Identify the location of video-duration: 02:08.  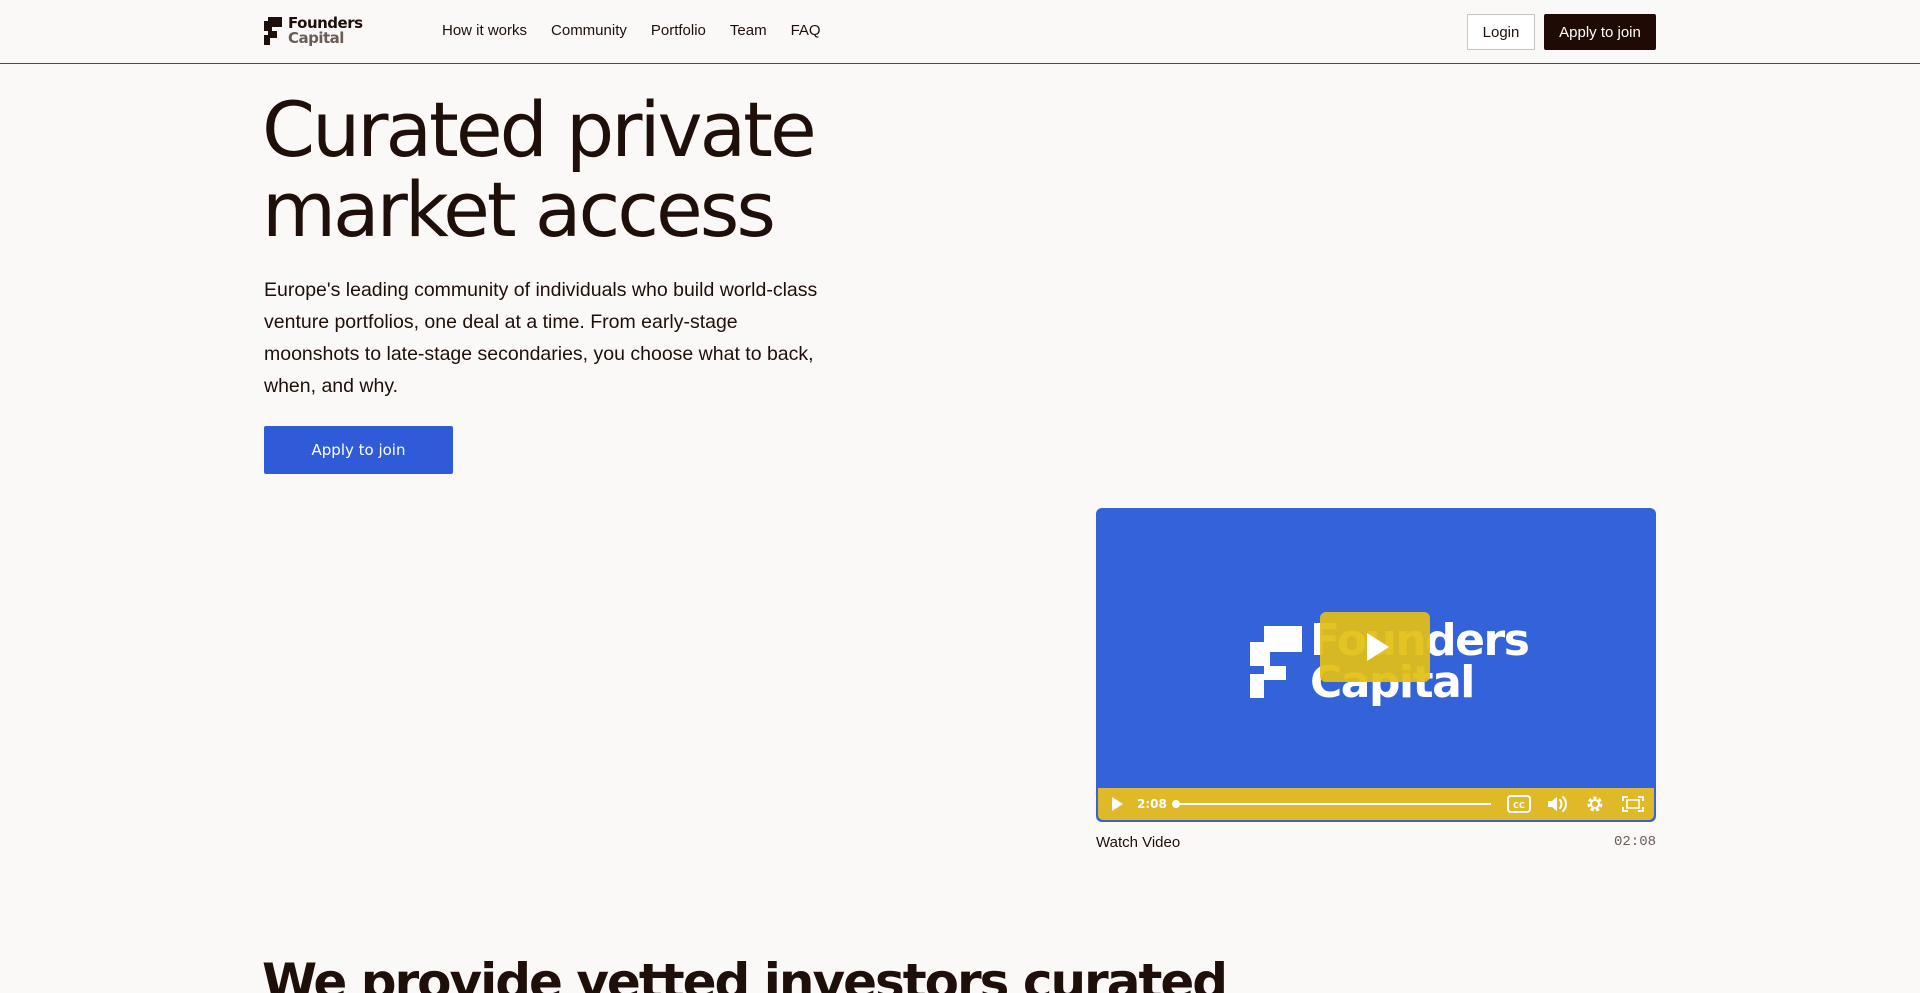
(1634, 842).